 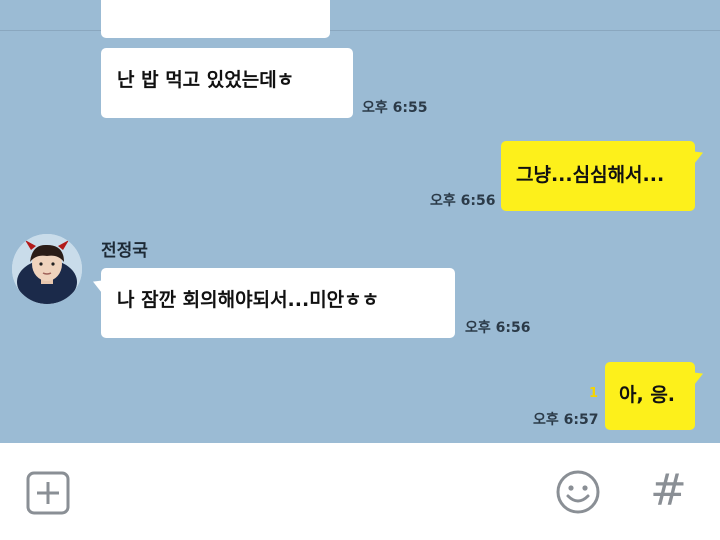 I want to click on message-bubble-incoming: 나 잠깐 회의해야되서...미안ㅎㅎ, so click(x=278, y=303).